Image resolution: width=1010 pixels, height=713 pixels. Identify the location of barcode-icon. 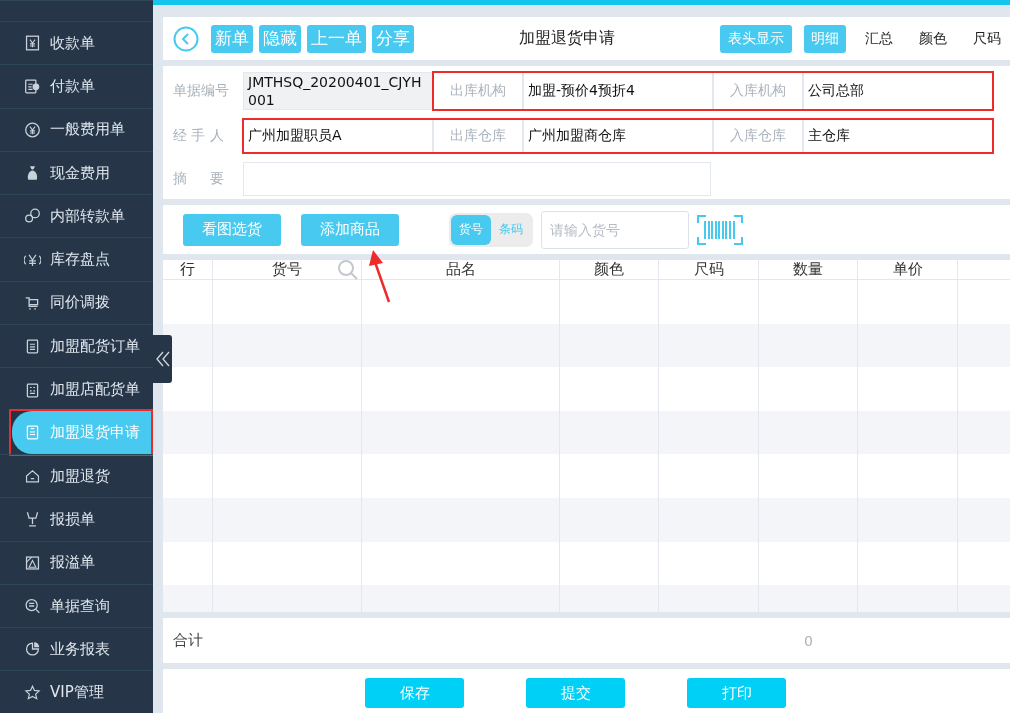
(720, 229).